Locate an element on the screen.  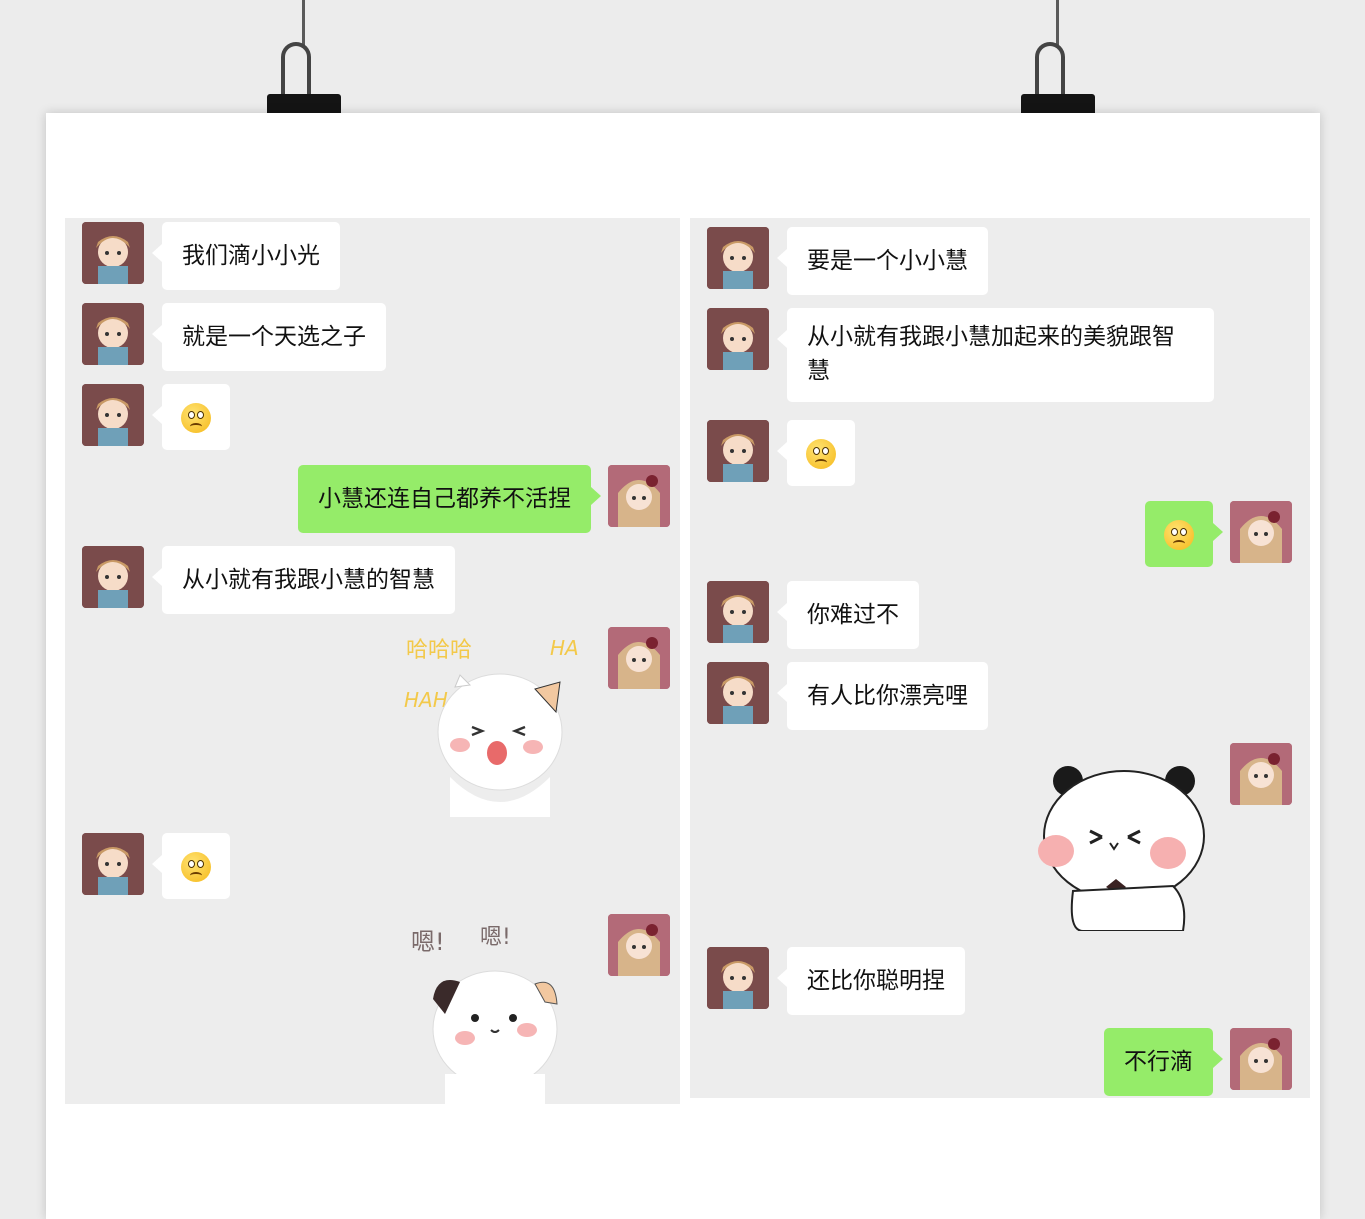
message-row: 就是一个天选之子 is located at coordinates (372, 337).